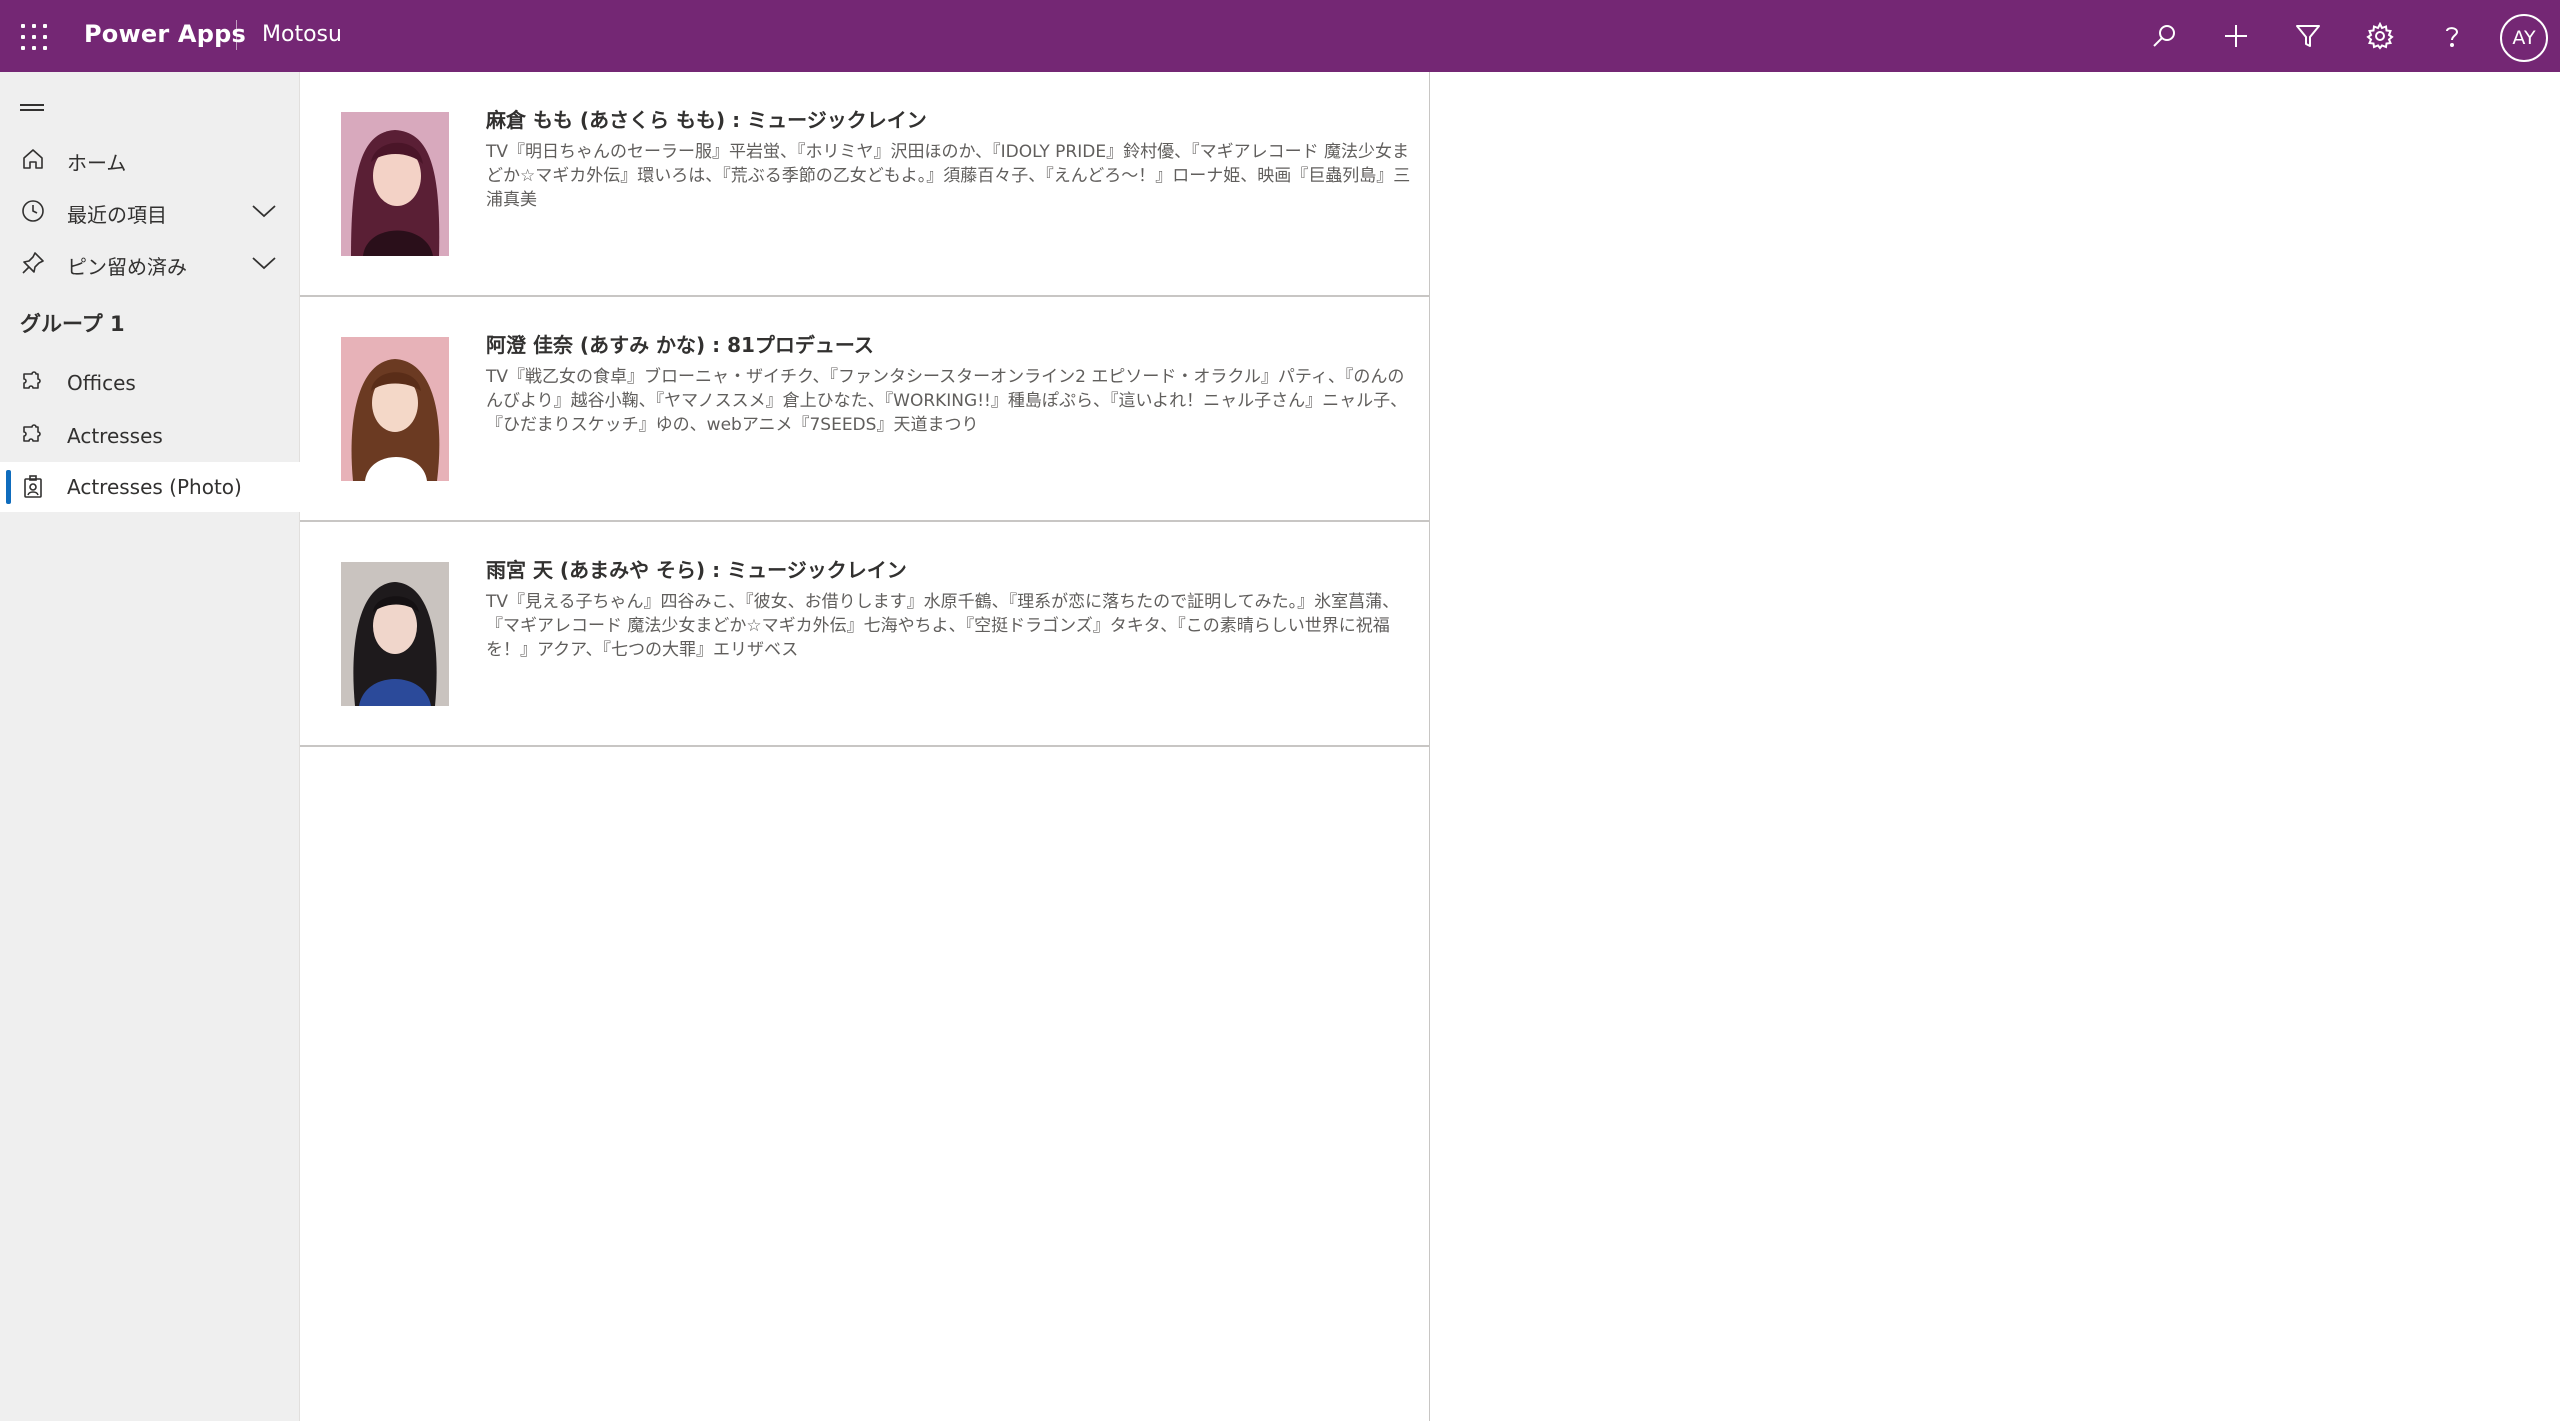 This screenshot has width=2560, height=1421. What do you see at coordinates (165, 34) in the screenshot?
I see `app-name: Power Apps` at bounding box center [165, 34].